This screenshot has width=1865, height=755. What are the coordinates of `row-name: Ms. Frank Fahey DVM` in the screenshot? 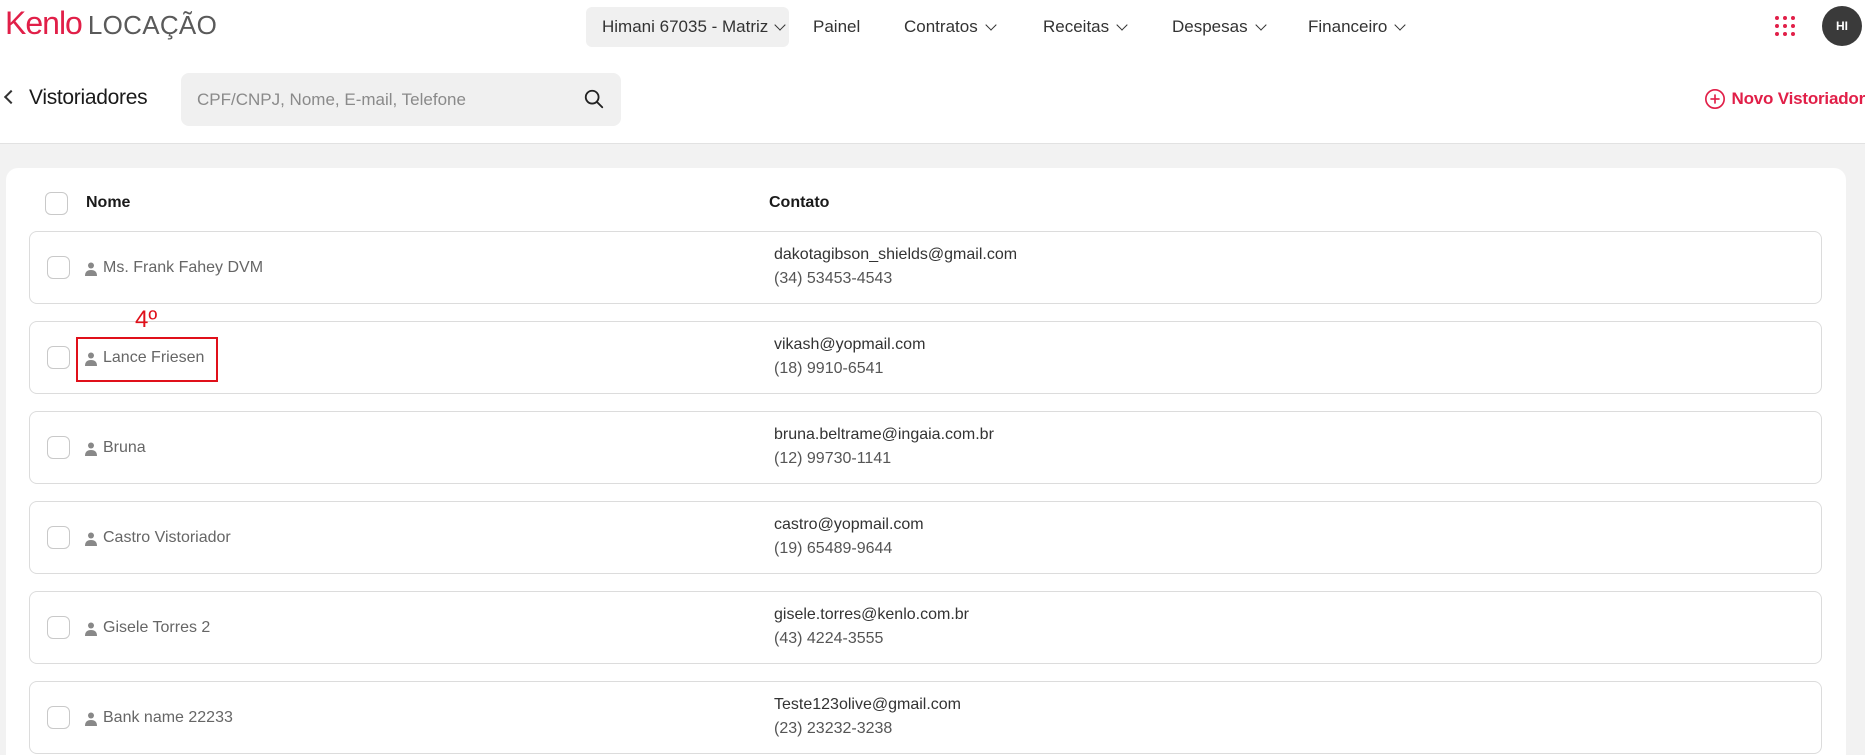 It's located at (183, 267).